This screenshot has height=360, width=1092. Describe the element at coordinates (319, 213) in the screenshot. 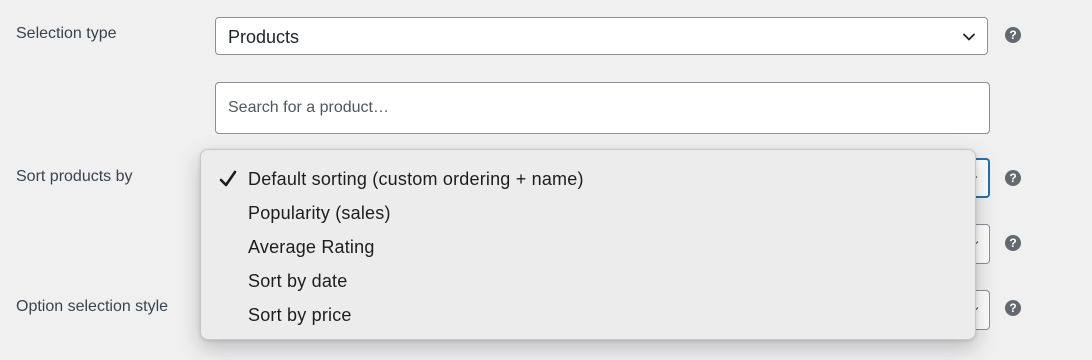

I see `sort-option-popularity: Popularity (sales)` at that location.